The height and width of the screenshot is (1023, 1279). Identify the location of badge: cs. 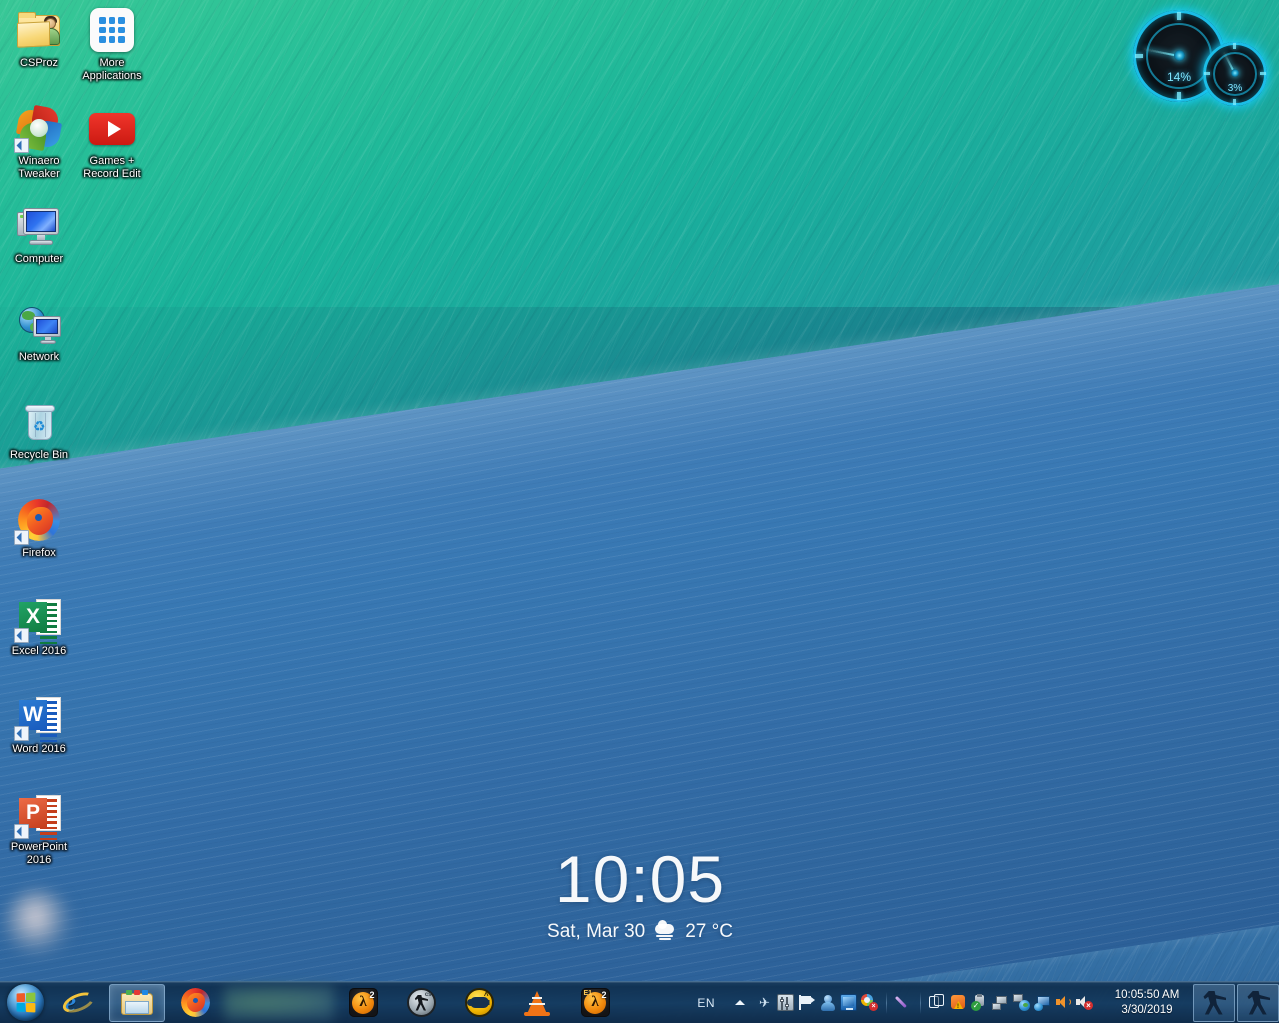
(428, 995).